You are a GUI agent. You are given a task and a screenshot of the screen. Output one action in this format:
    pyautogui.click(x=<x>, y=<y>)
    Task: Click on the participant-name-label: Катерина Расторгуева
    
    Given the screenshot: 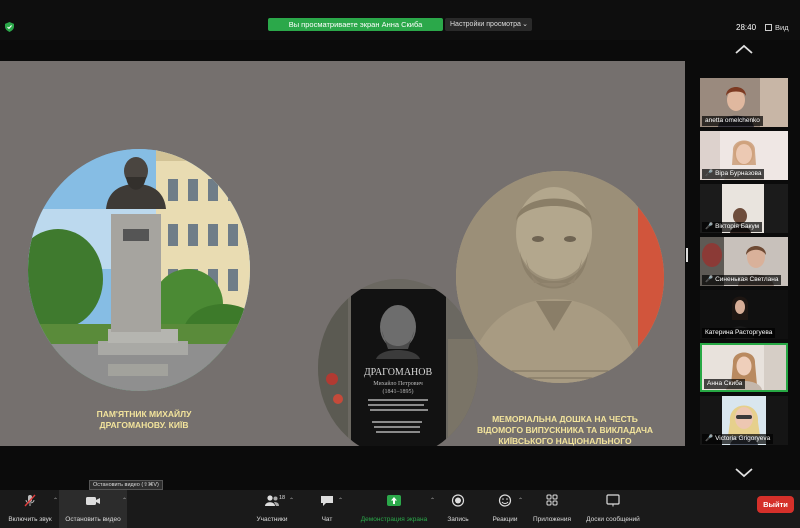 What is the action you would take?
    pyautogui.click(x=739, y=333)
    